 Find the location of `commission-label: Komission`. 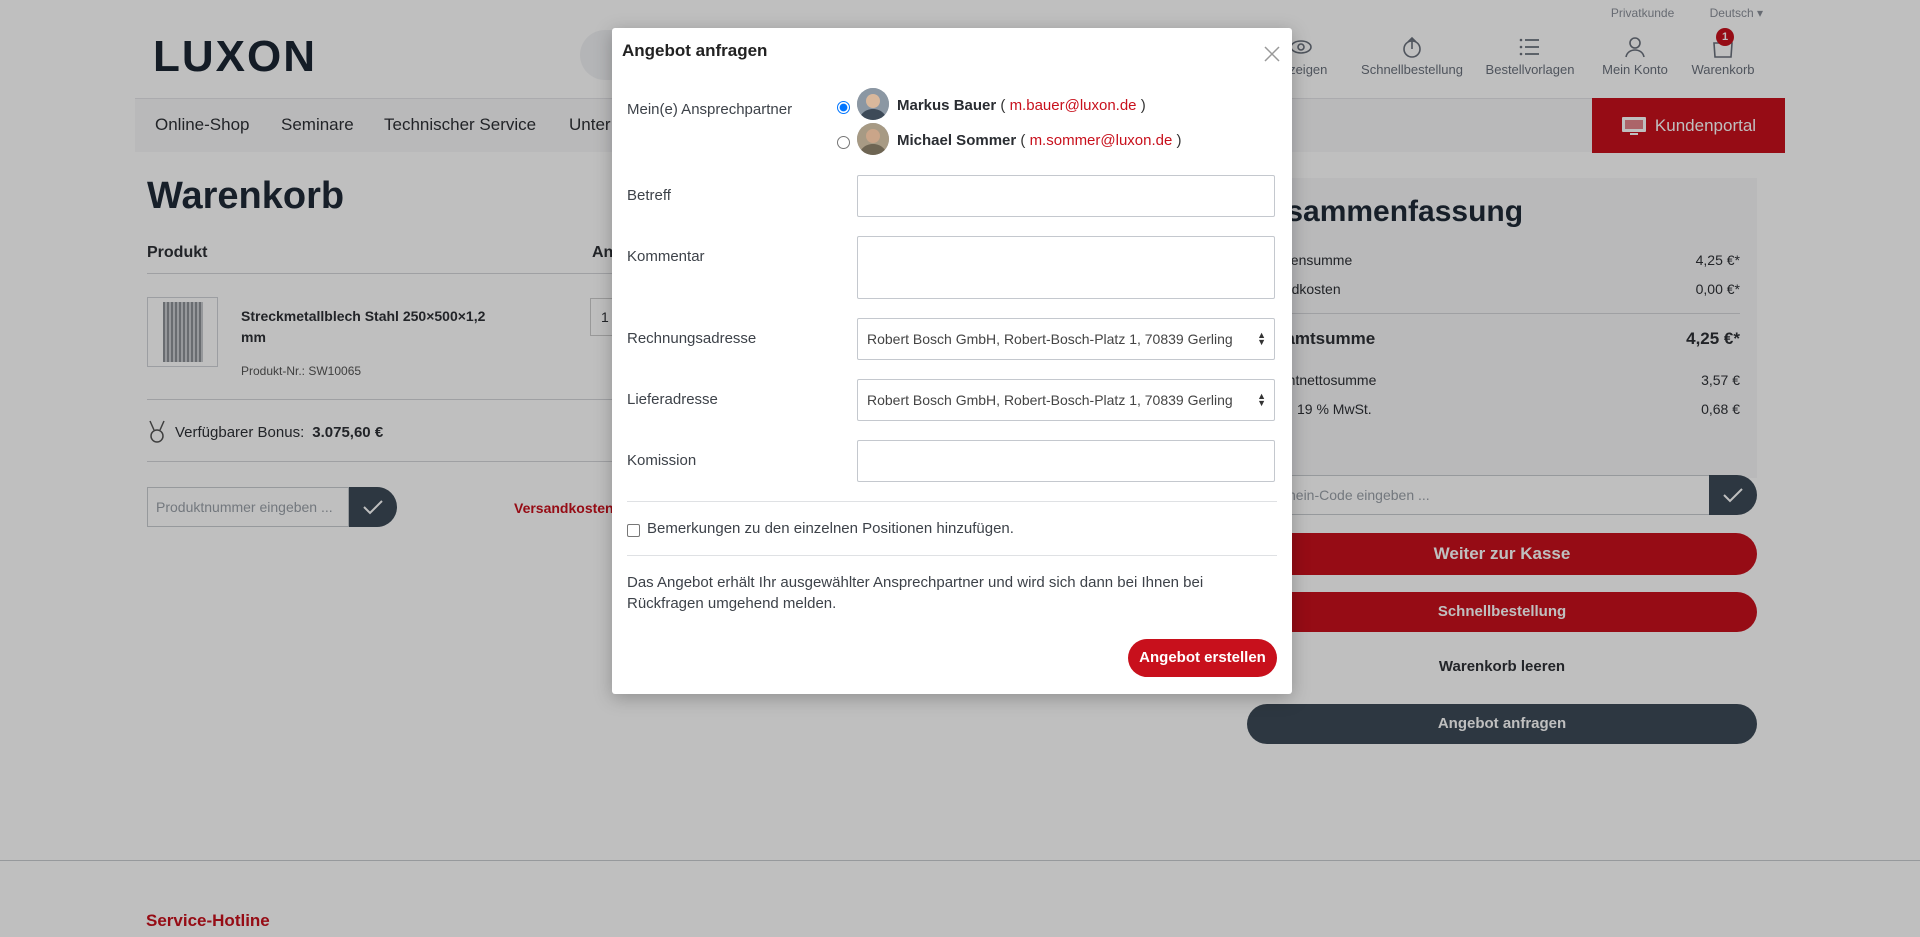

commission-label: Komission is located at coordinates (662, 460).